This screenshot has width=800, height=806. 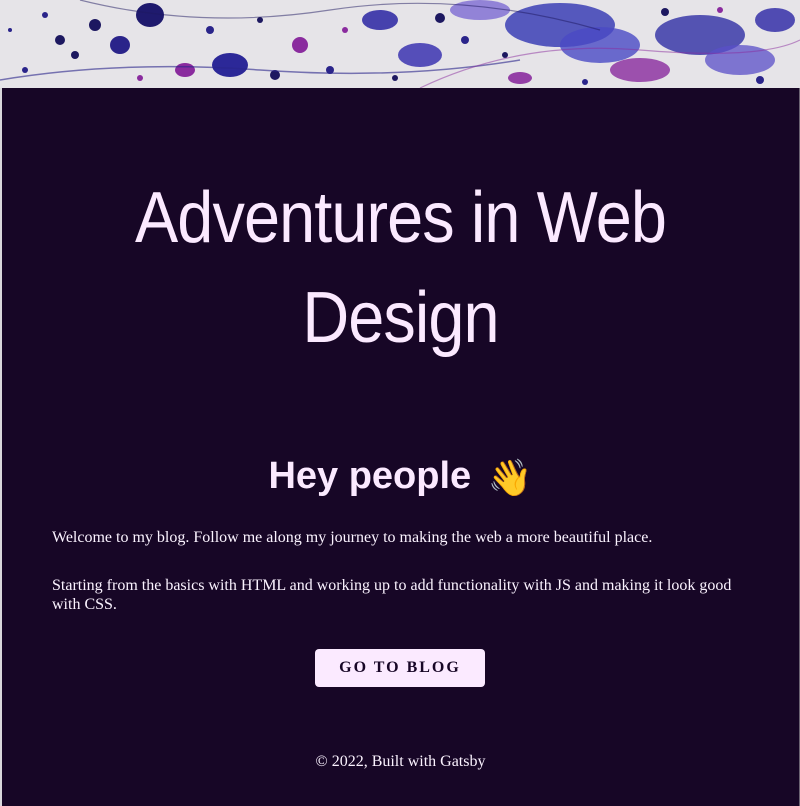 What do you see at coordinates (510, 477) in the screenshot?
I see `waving-hand-icon: 👋` at bounding box center [510, 477].